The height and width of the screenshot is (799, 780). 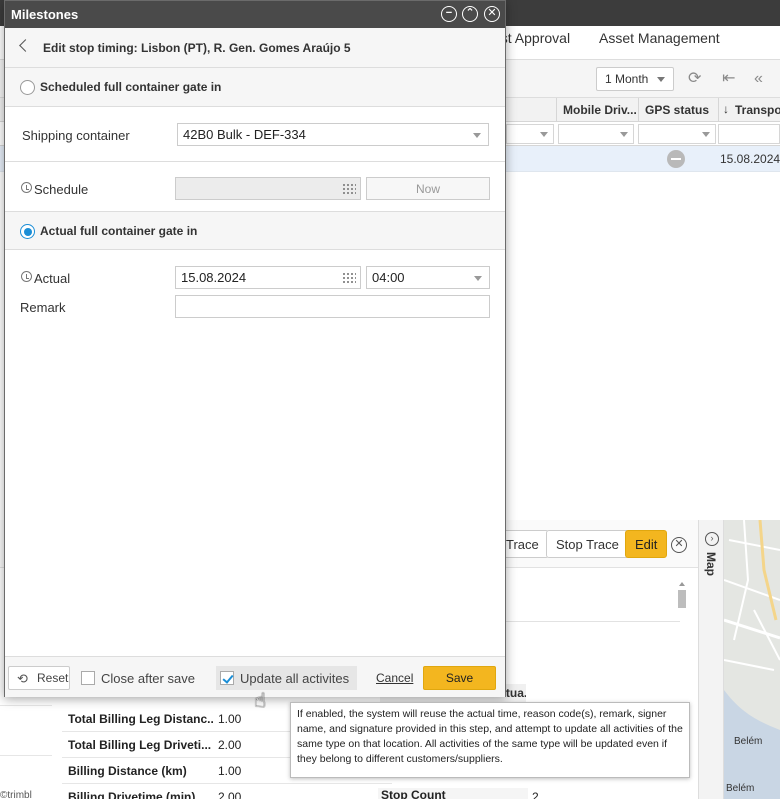 I want to click on reset-label: Reset, so click(x=53, y=678).